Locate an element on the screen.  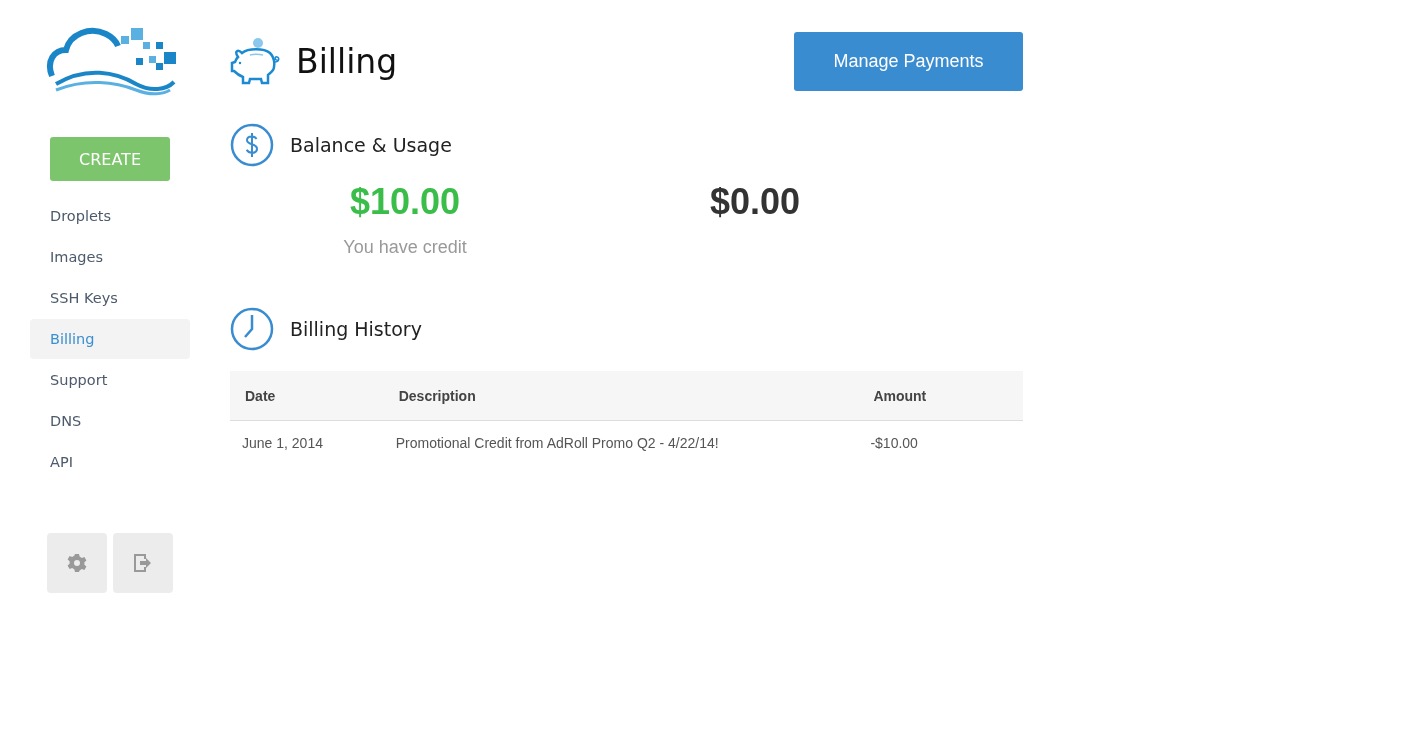
section-heading: Balance & Usage is located at coordinates (371, 145).